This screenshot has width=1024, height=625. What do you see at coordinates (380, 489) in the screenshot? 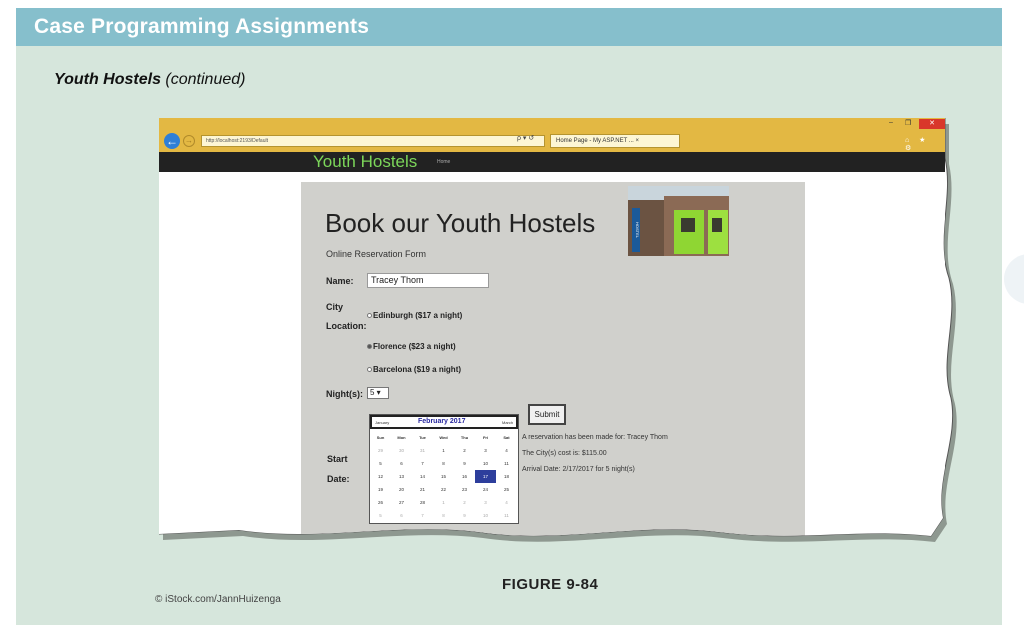
I see `calendar-day: 19` at bounding box center [380, 489].